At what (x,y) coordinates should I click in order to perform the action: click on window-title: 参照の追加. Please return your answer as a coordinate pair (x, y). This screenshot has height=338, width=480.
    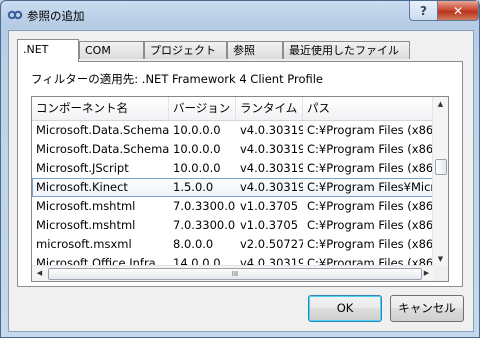
    Looking at the image, I should click on (56, 16).